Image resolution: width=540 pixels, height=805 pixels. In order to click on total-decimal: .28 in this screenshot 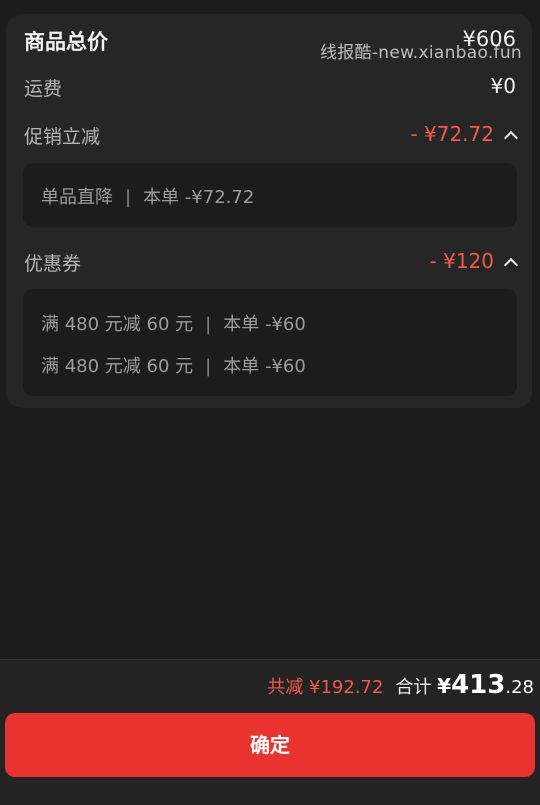, I will do `click(519, 687)`.